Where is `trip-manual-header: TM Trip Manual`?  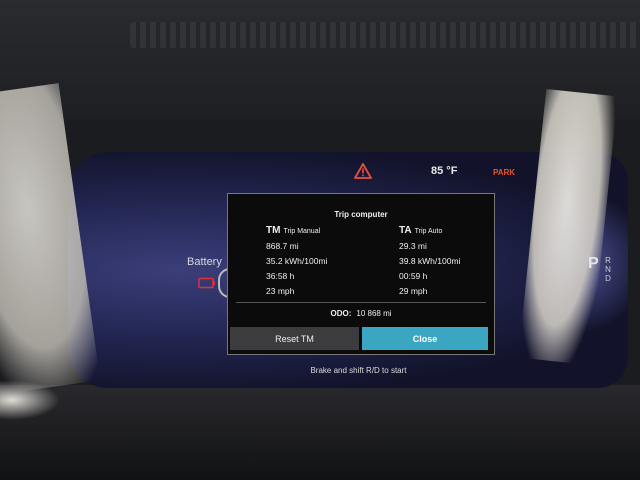 trip-manual-header: TM Trip Manual is located at coordinates (296, 232).